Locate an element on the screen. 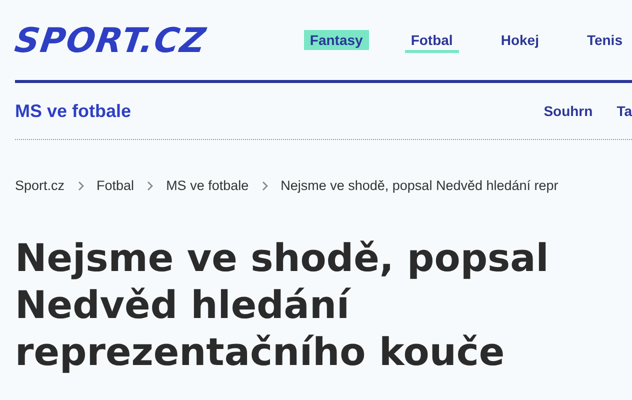  breadcrumb-link: MS ve fotbale is located at coordinates (207, 185).